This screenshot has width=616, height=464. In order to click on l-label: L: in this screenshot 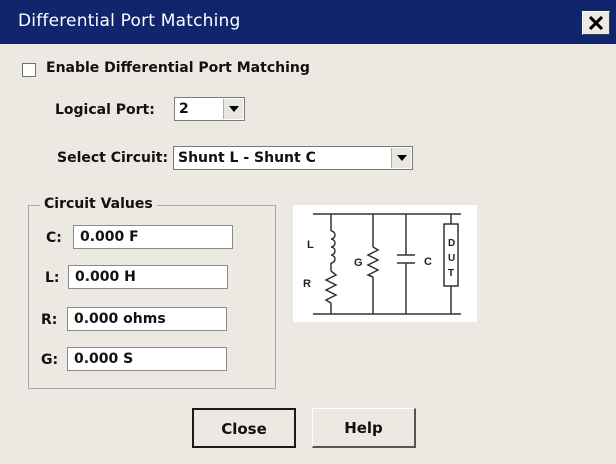, I will do `click(52, 278)`.